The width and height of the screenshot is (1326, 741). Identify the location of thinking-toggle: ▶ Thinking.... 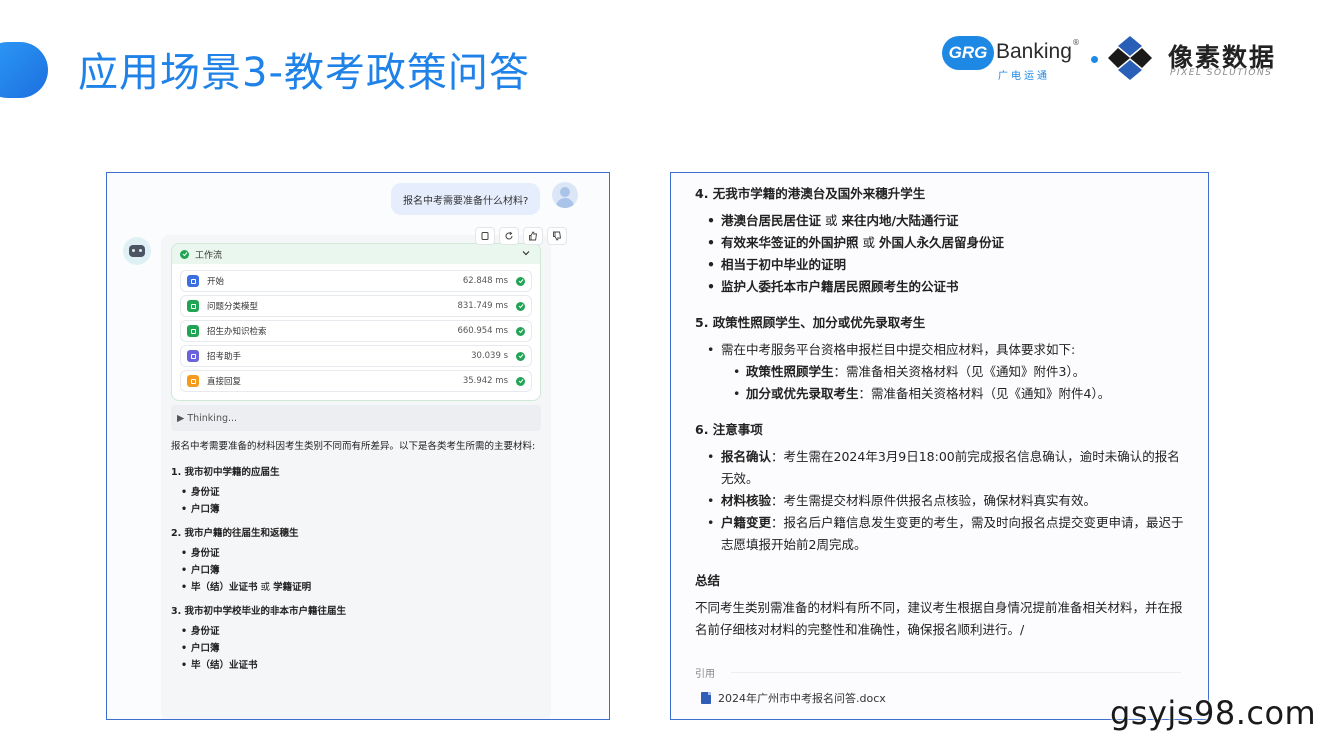
(356, 418).